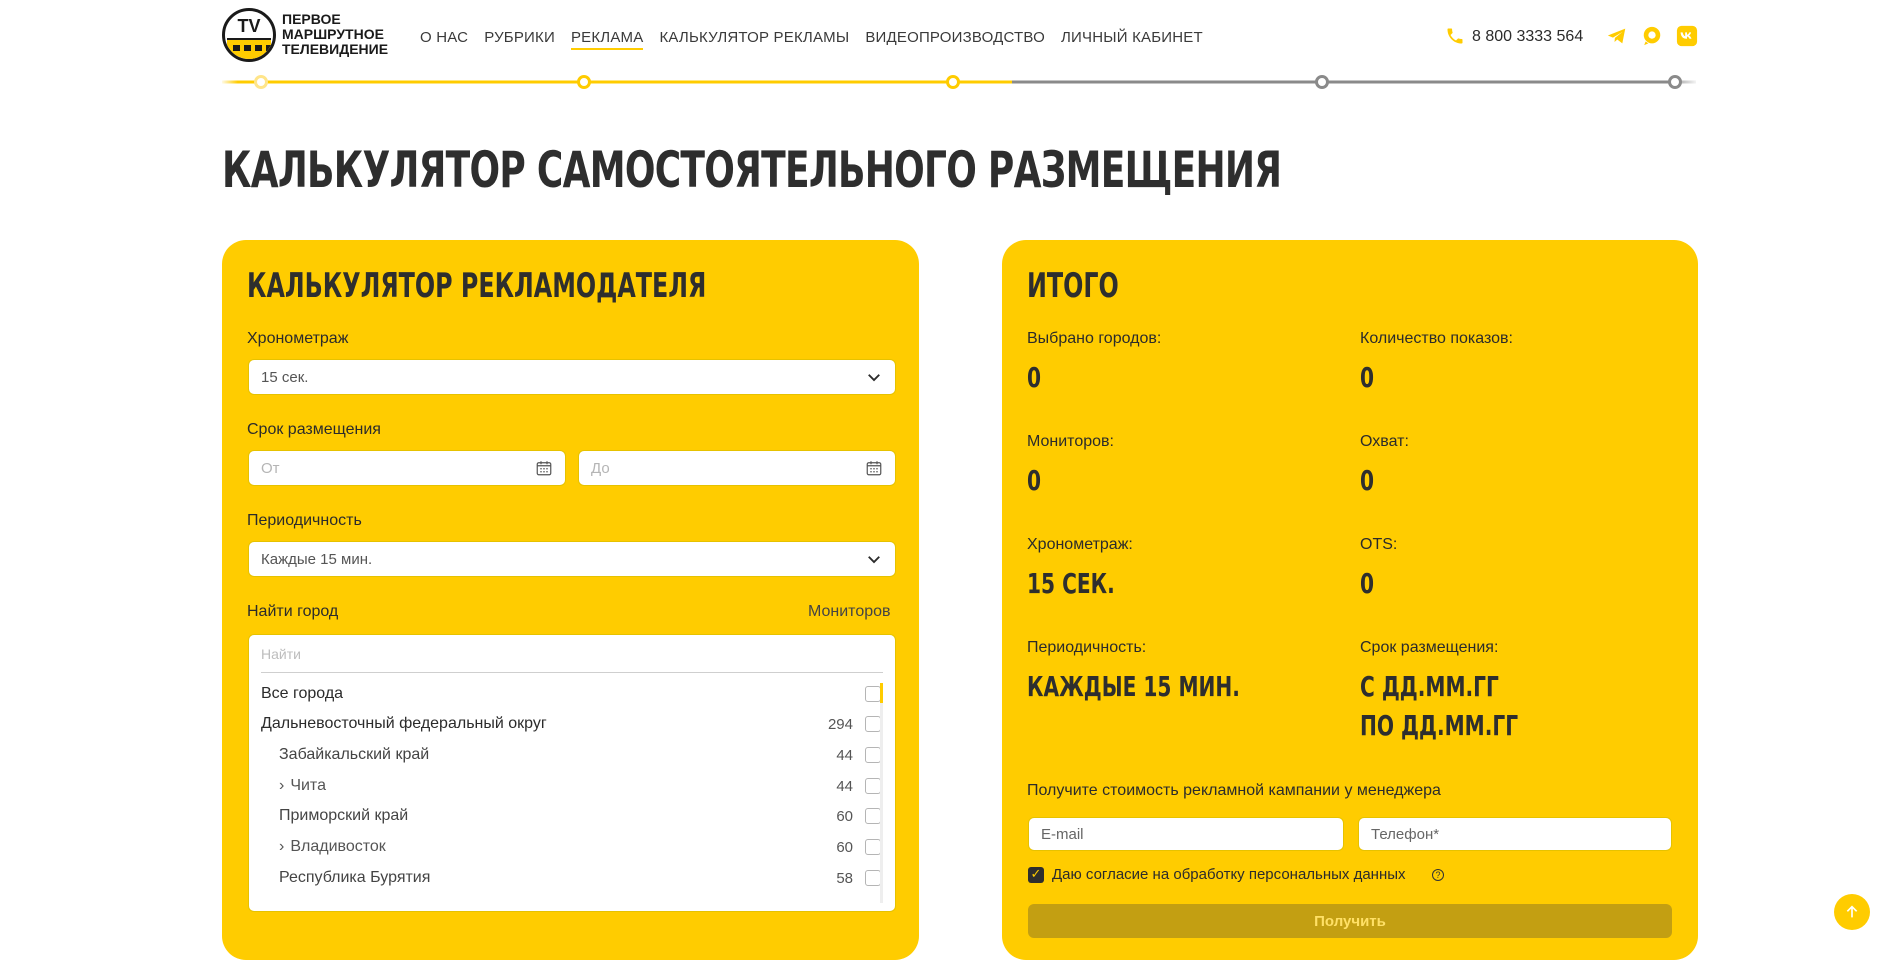  What do you see at coordinates (477, 286) in the screenshot?
I see `calculator-title: КАЛЬКУЛЯТОР РЕКЛАМОДАТЕЛЯ` at bounding box center [477, 286].